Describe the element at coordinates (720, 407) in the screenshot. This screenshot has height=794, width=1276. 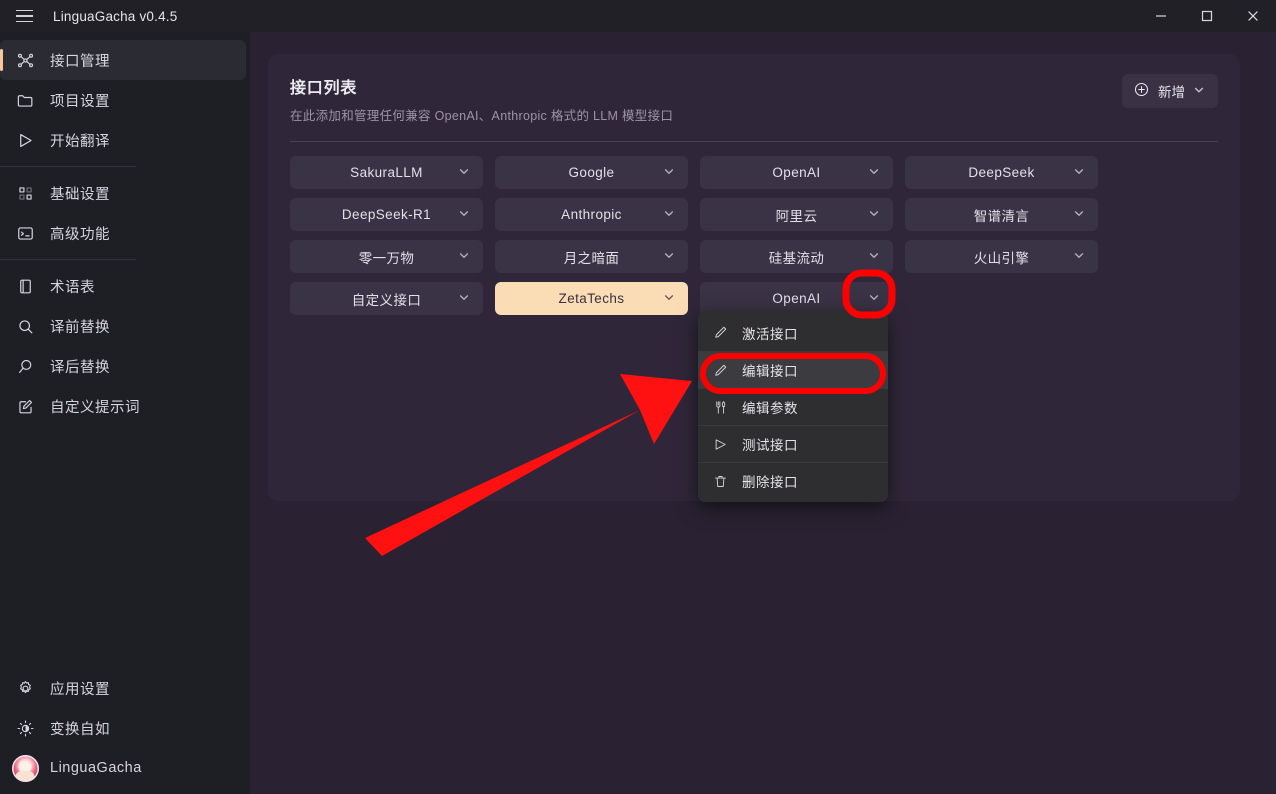
I see `utensils-icon` at that location.